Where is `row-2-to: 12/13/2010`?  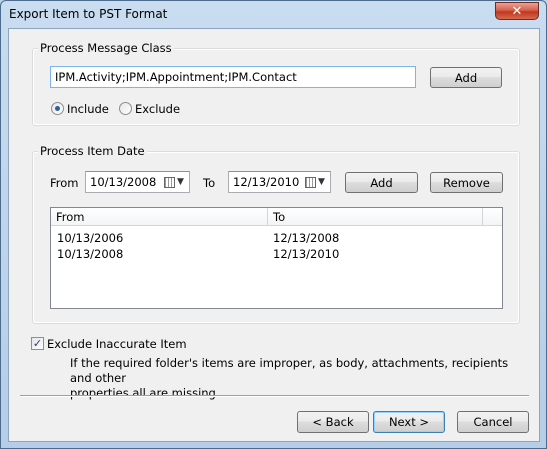
row-2-to: 12/13/2010 is located at coordinates (306, 254).